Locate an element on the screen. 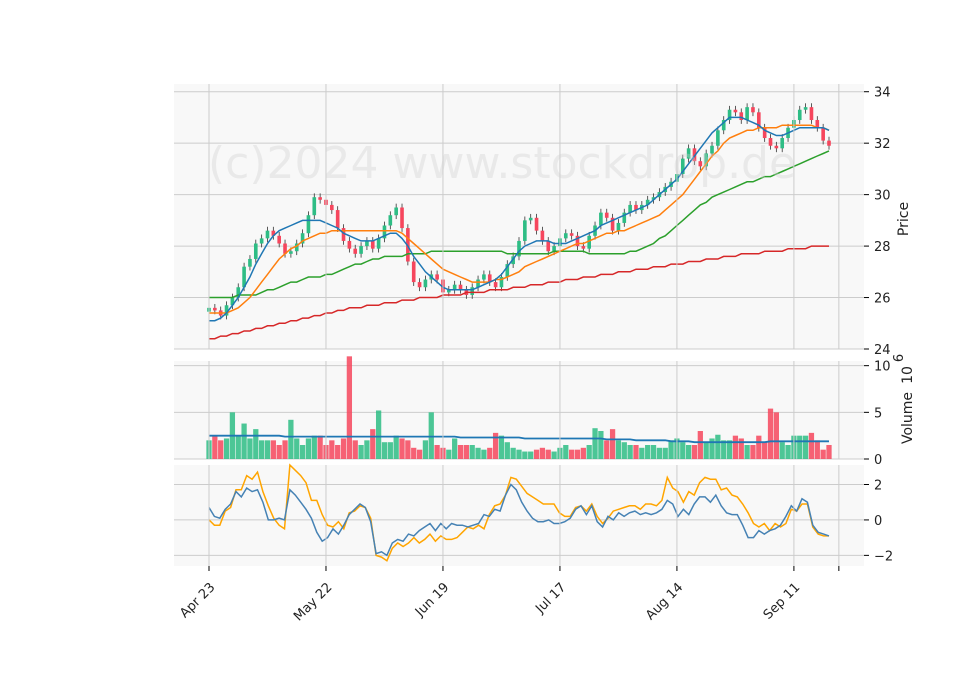 Image resolution: width=960 pixels, height=690 pixels. watermark: (c)2024 www.stockdrop.de is located at coordinates (502, 163).